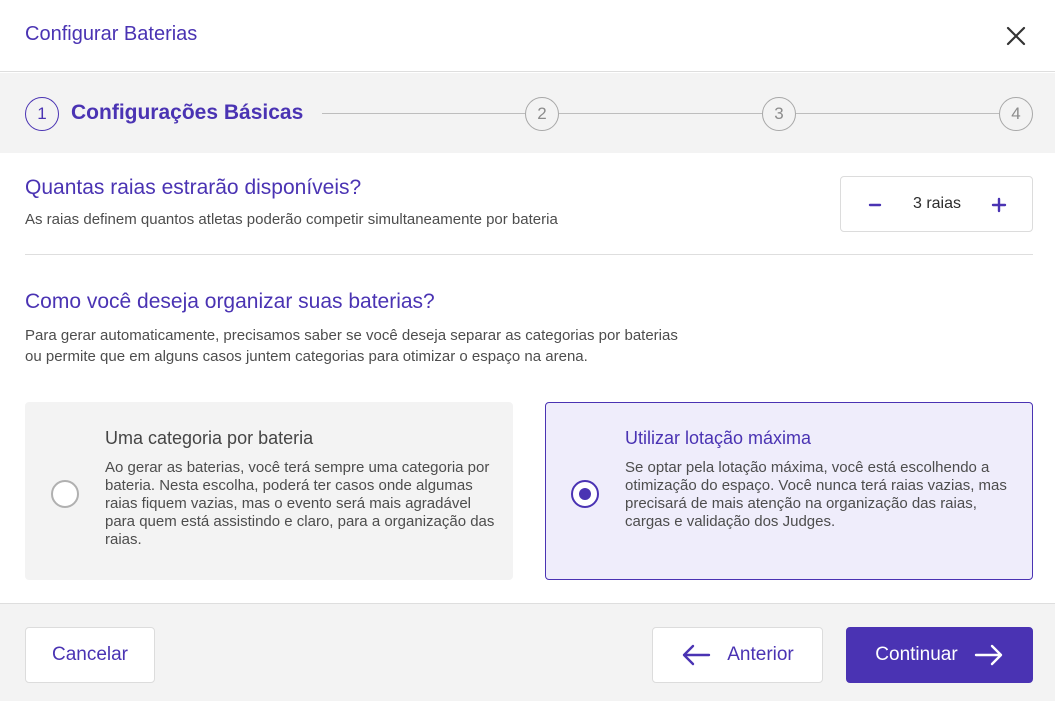  What do you see at coordinates (527, 652) in the screenshot?
I see `dialog-footer: Cancelar Anterior Continuar` at bounding box center [527, 652].